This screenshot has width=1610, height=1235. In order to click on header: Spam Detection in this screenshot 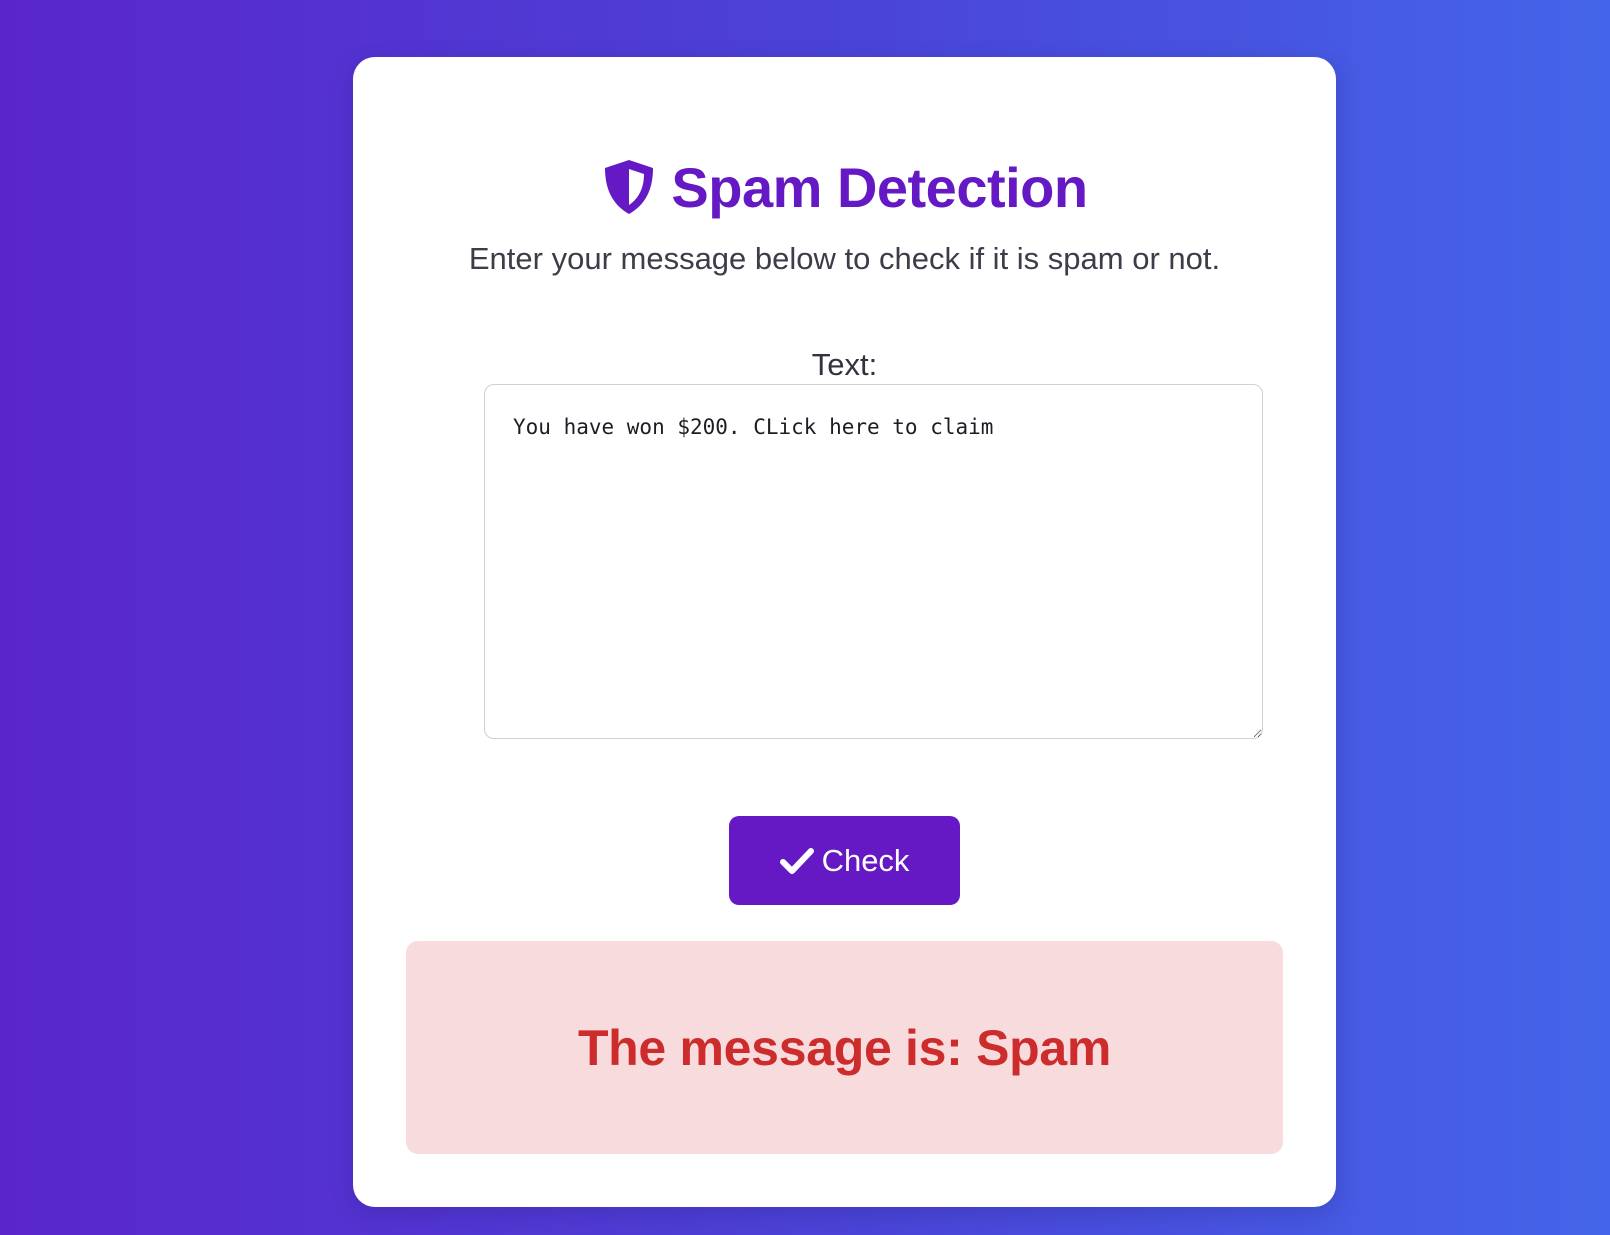, I will do `click(844, 187)`.